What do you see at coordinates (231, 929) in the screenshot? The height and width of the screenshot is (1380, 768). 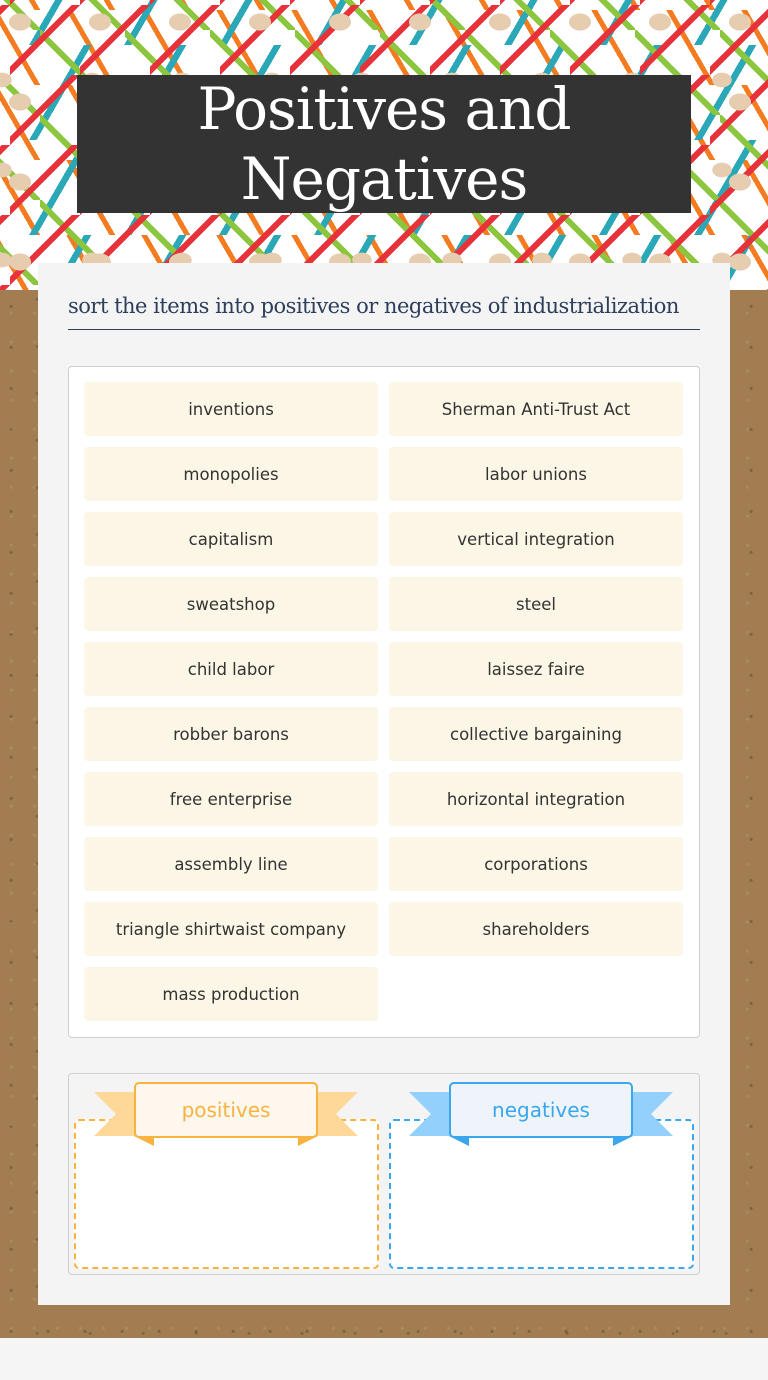 I see `sort-item-card: triangle shirtwaist company` at bounding box center [231, 929].